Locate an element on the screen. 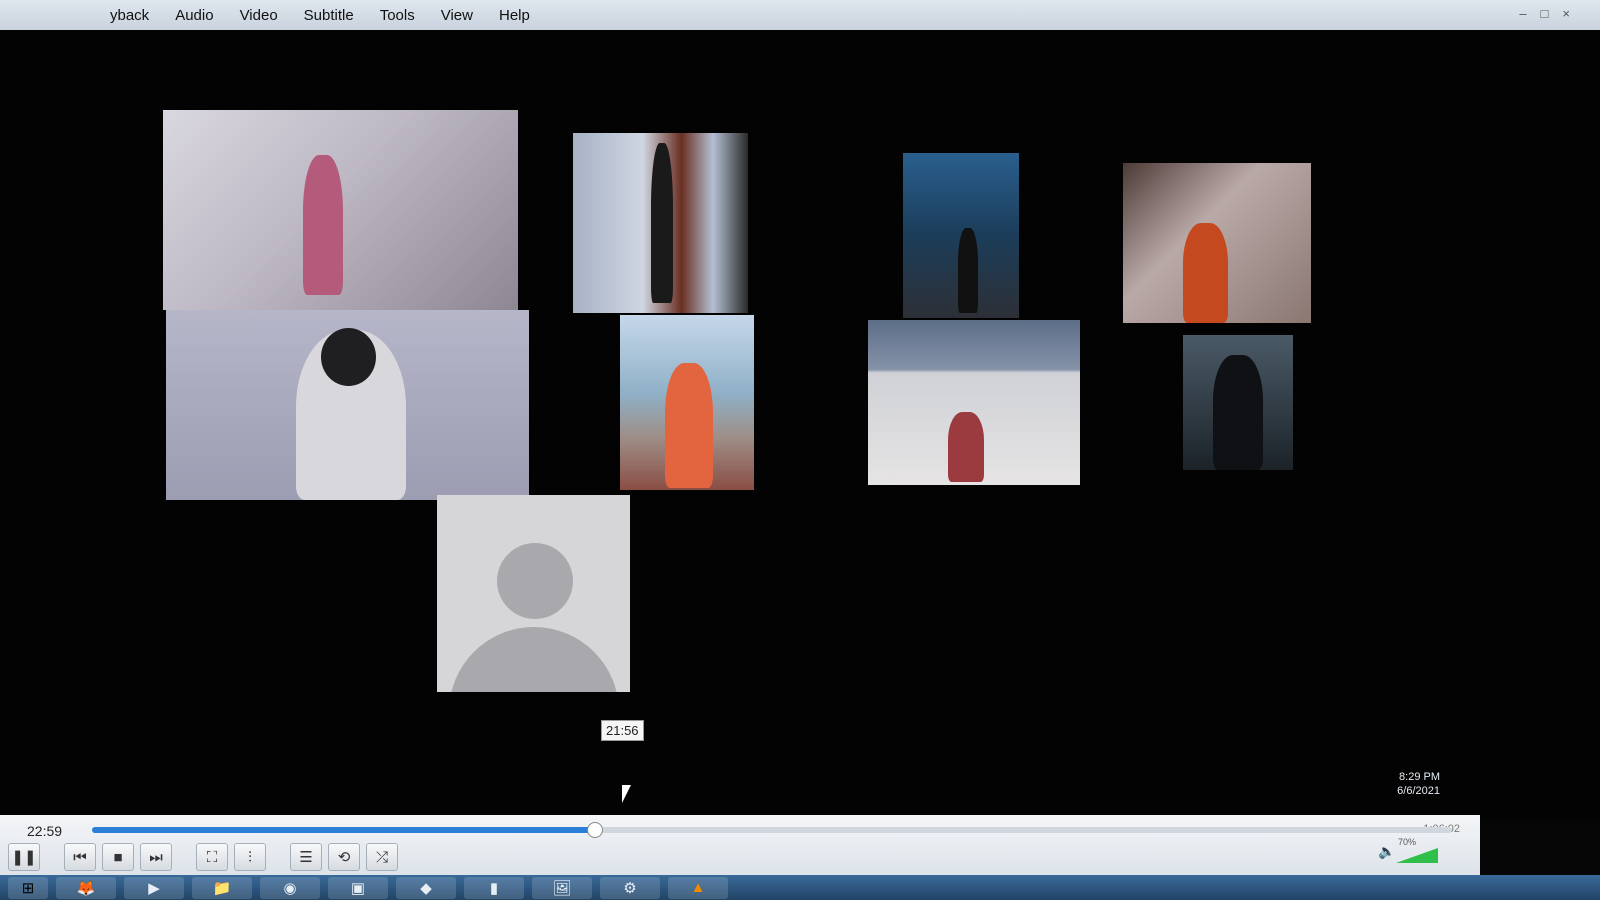 The height and width of the screenshot is (900, 1600). file-explorer-icon: 📁 is located at coordinates (222, 887).